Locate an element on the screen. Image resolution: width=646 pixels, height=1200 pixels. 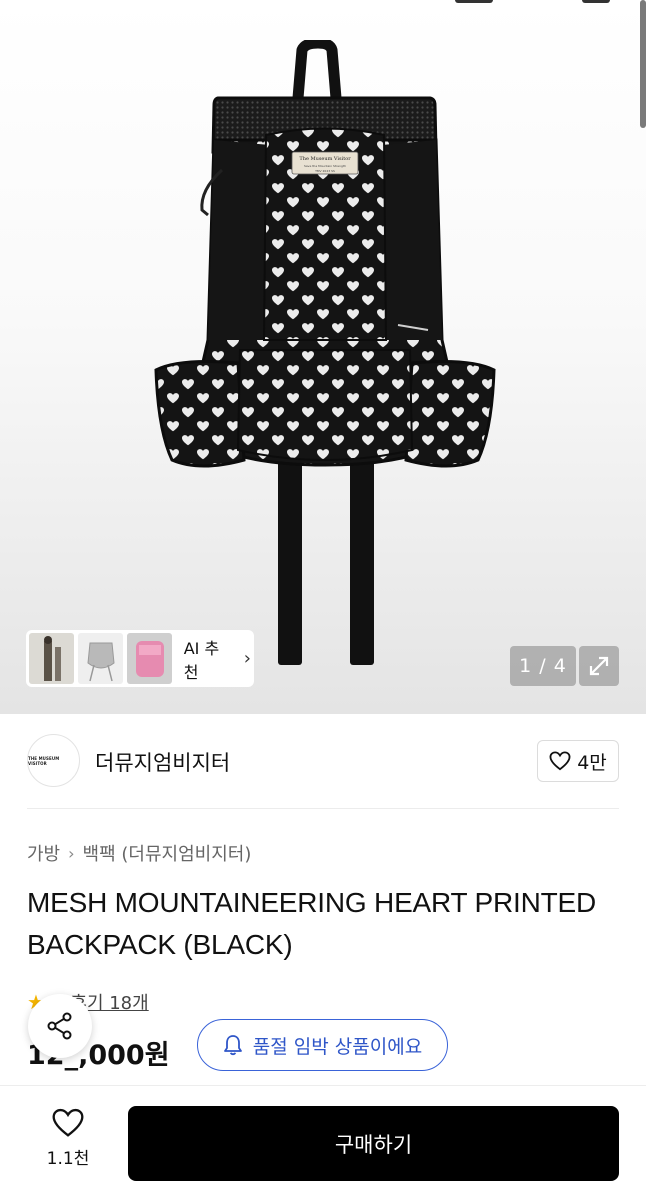
buy-button: 구매하기 is located at coordinates (373, 1143).